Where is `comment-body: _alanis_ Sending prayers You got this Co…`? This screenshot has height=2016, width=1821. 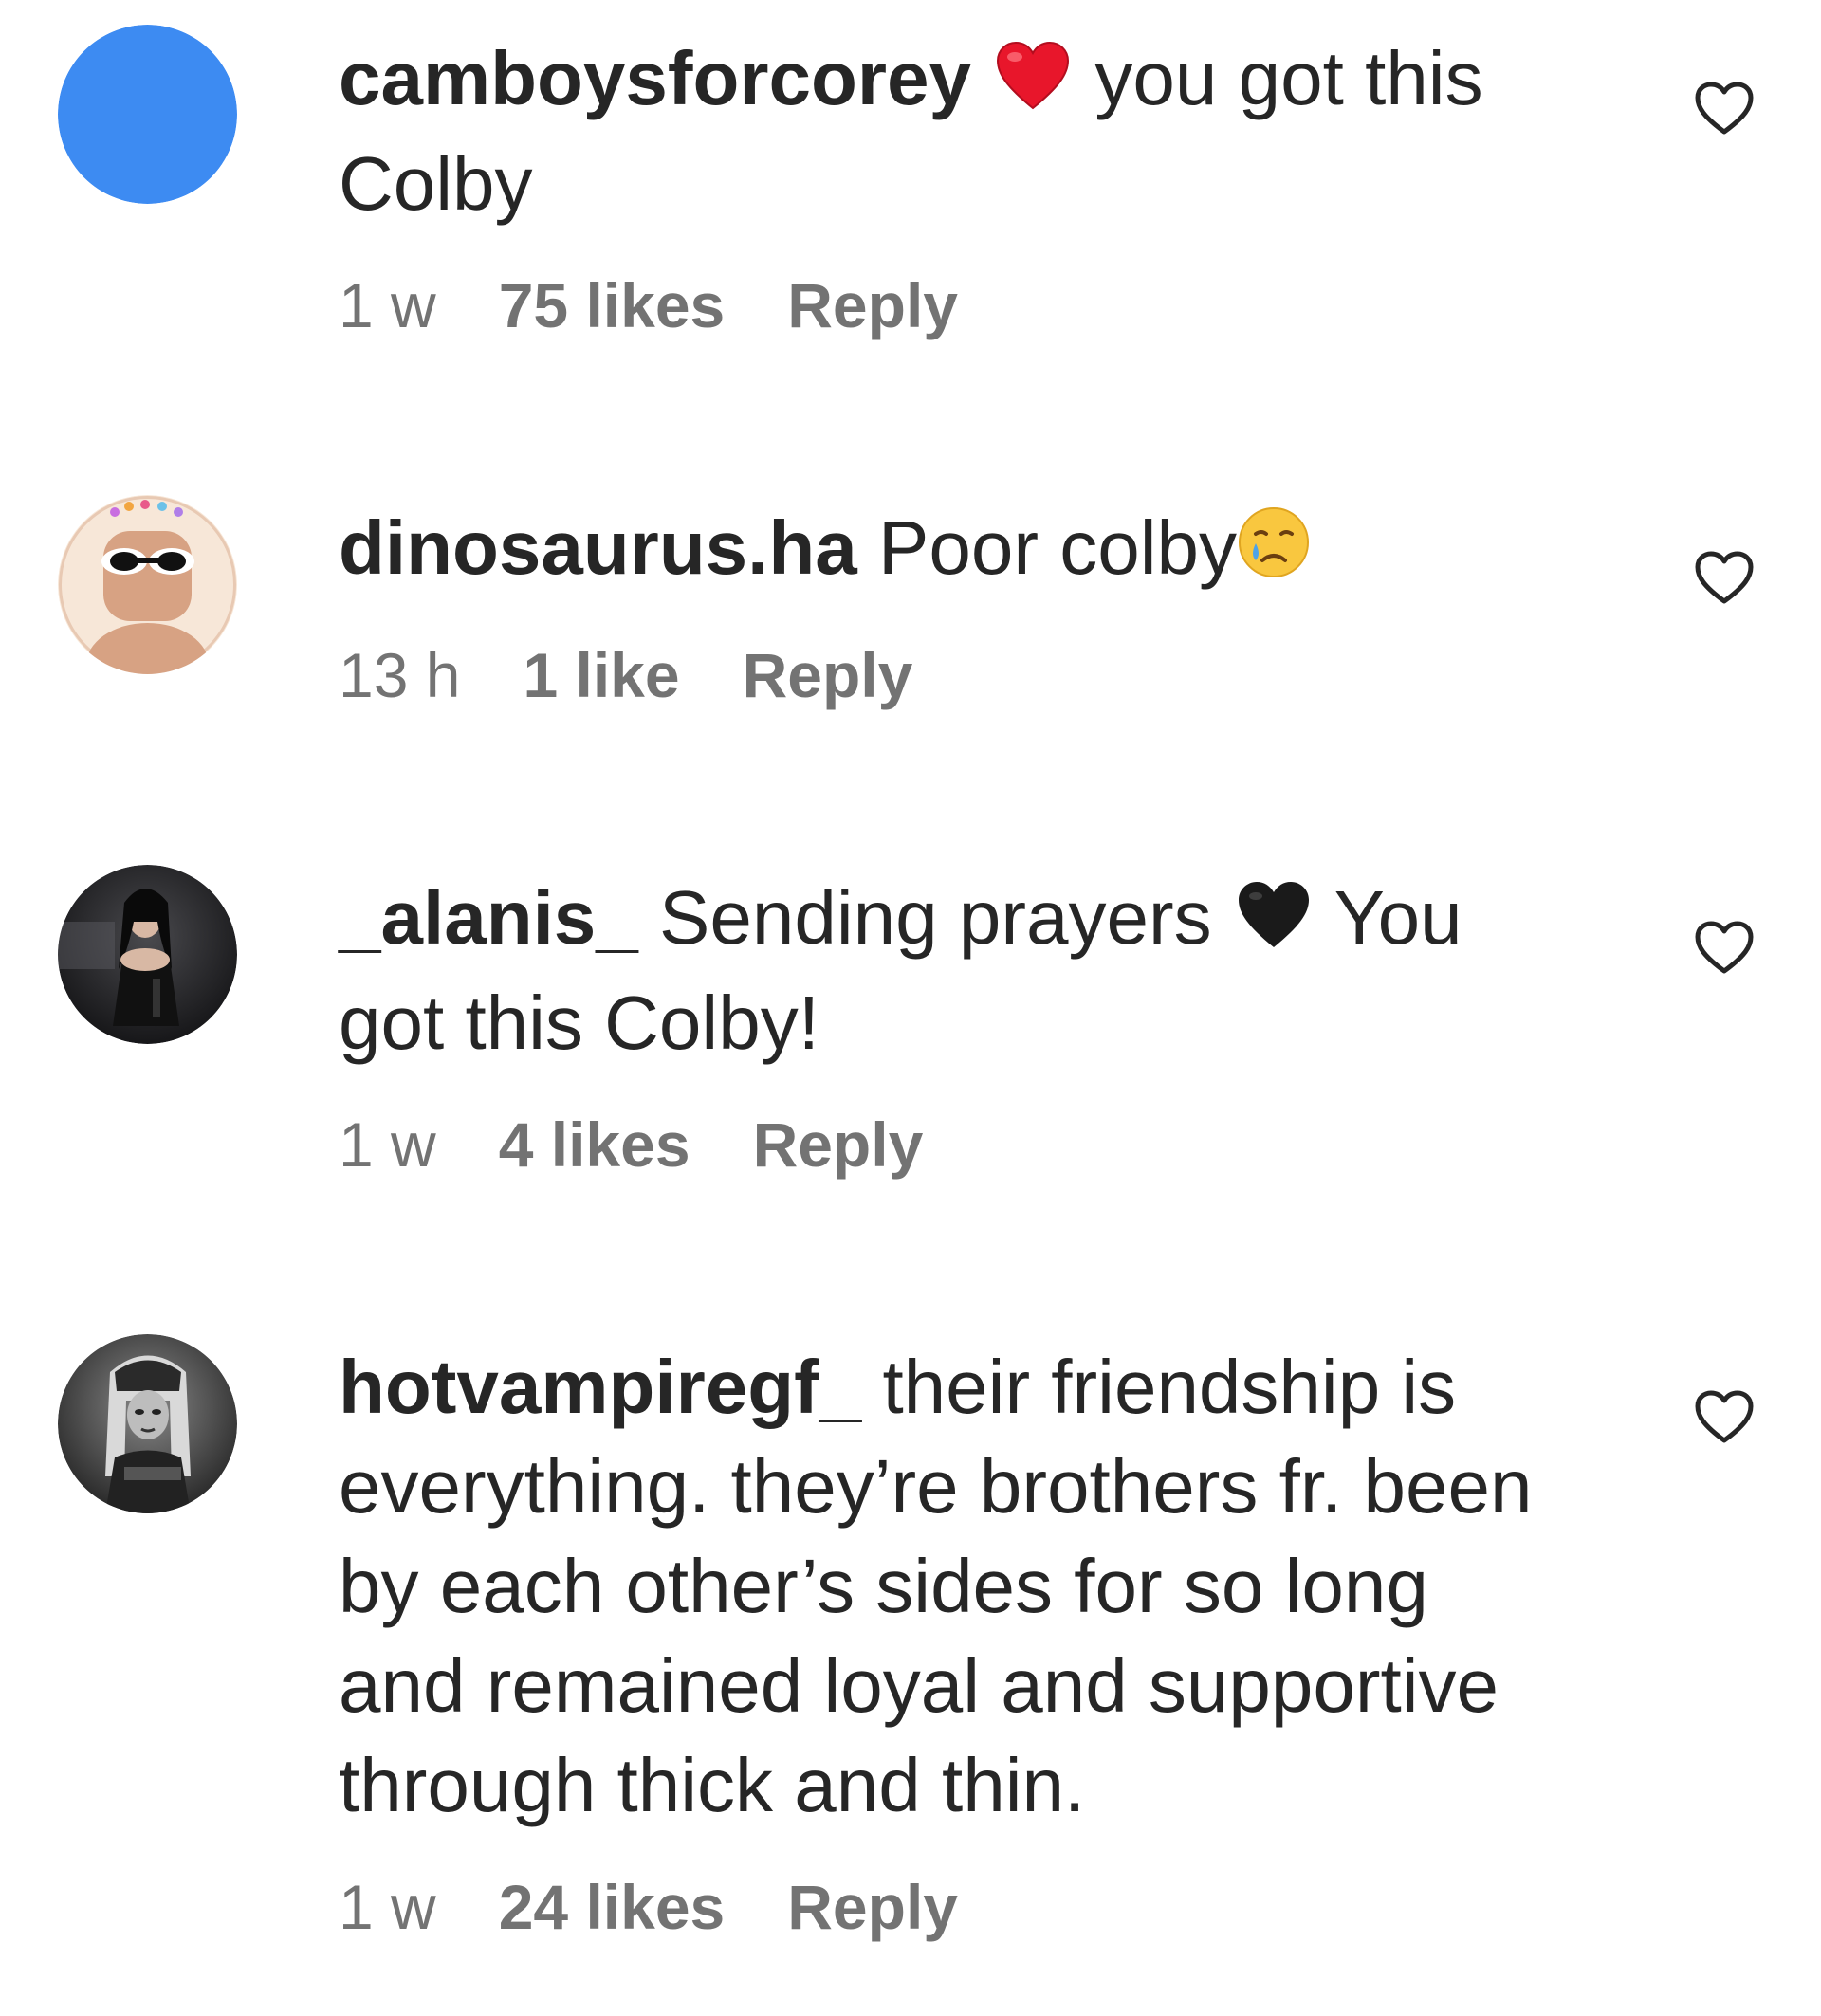
comment-body: _alanis_ Sending prayers You got this Co… is located at coordinates (950, 1024).